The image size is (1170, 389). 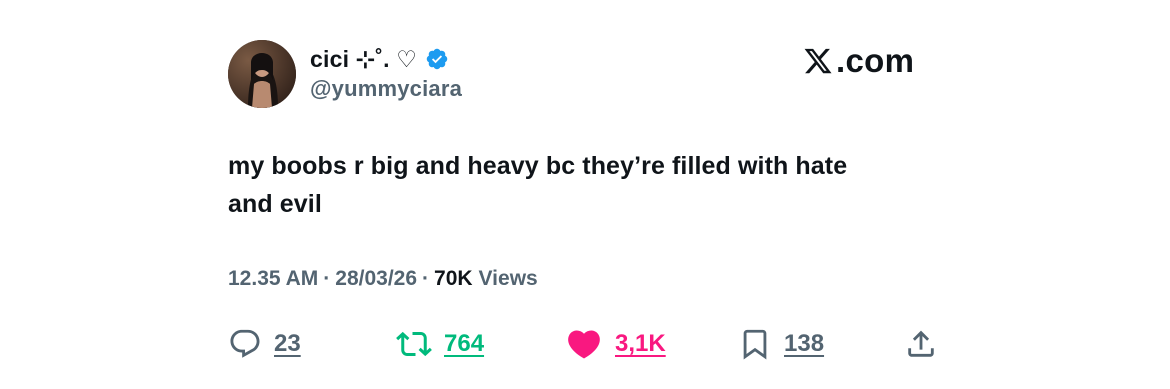 What do you see at coordinates (453, 278) in the screenshot?
I see `views-count: 70K` at bounding box center [453, 278].